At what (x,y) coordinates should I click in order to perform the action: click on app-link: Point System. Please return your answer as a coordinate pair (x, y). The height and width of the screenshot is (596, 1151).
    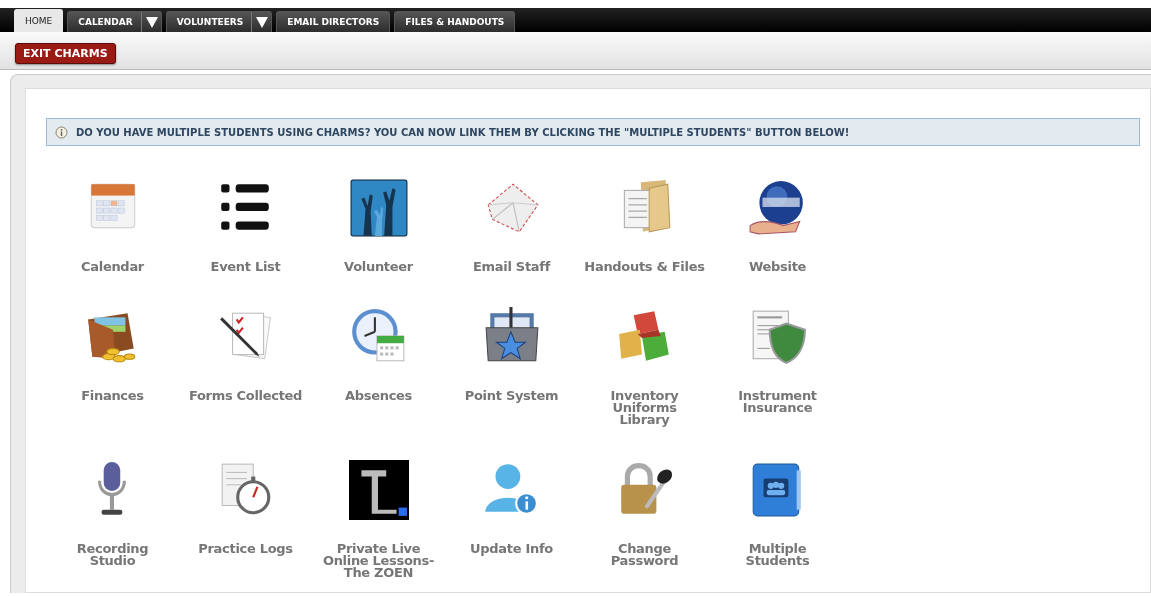
    Looking at the image, I should click on (511, 354).